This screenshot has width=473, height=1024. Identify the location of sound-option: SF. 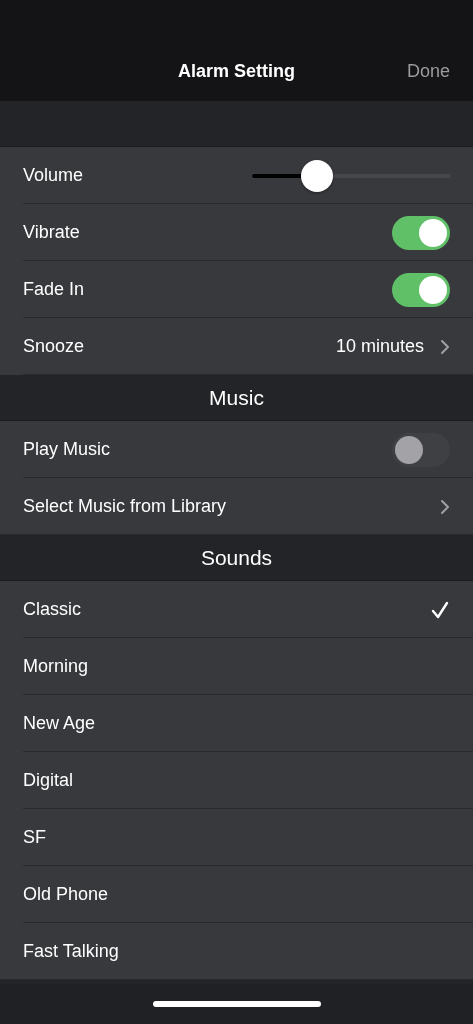
(236, 837).